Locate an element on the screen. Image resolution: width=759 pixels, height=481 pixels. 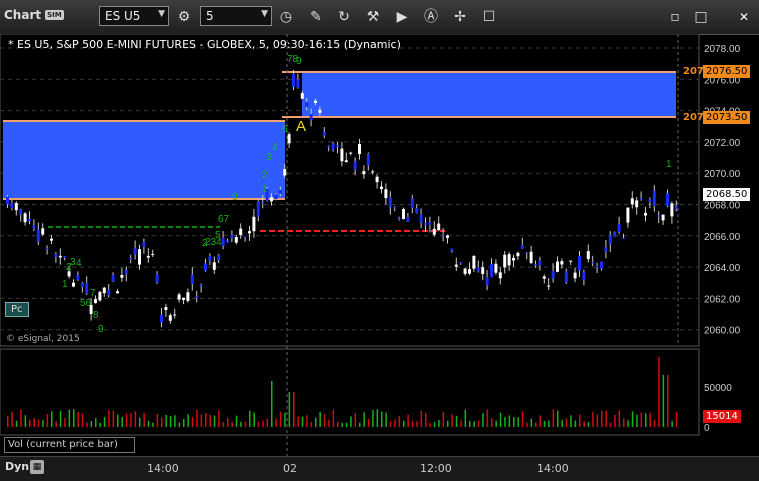
price-tick-label: 2064.00 is located at coordinates (722, 268).